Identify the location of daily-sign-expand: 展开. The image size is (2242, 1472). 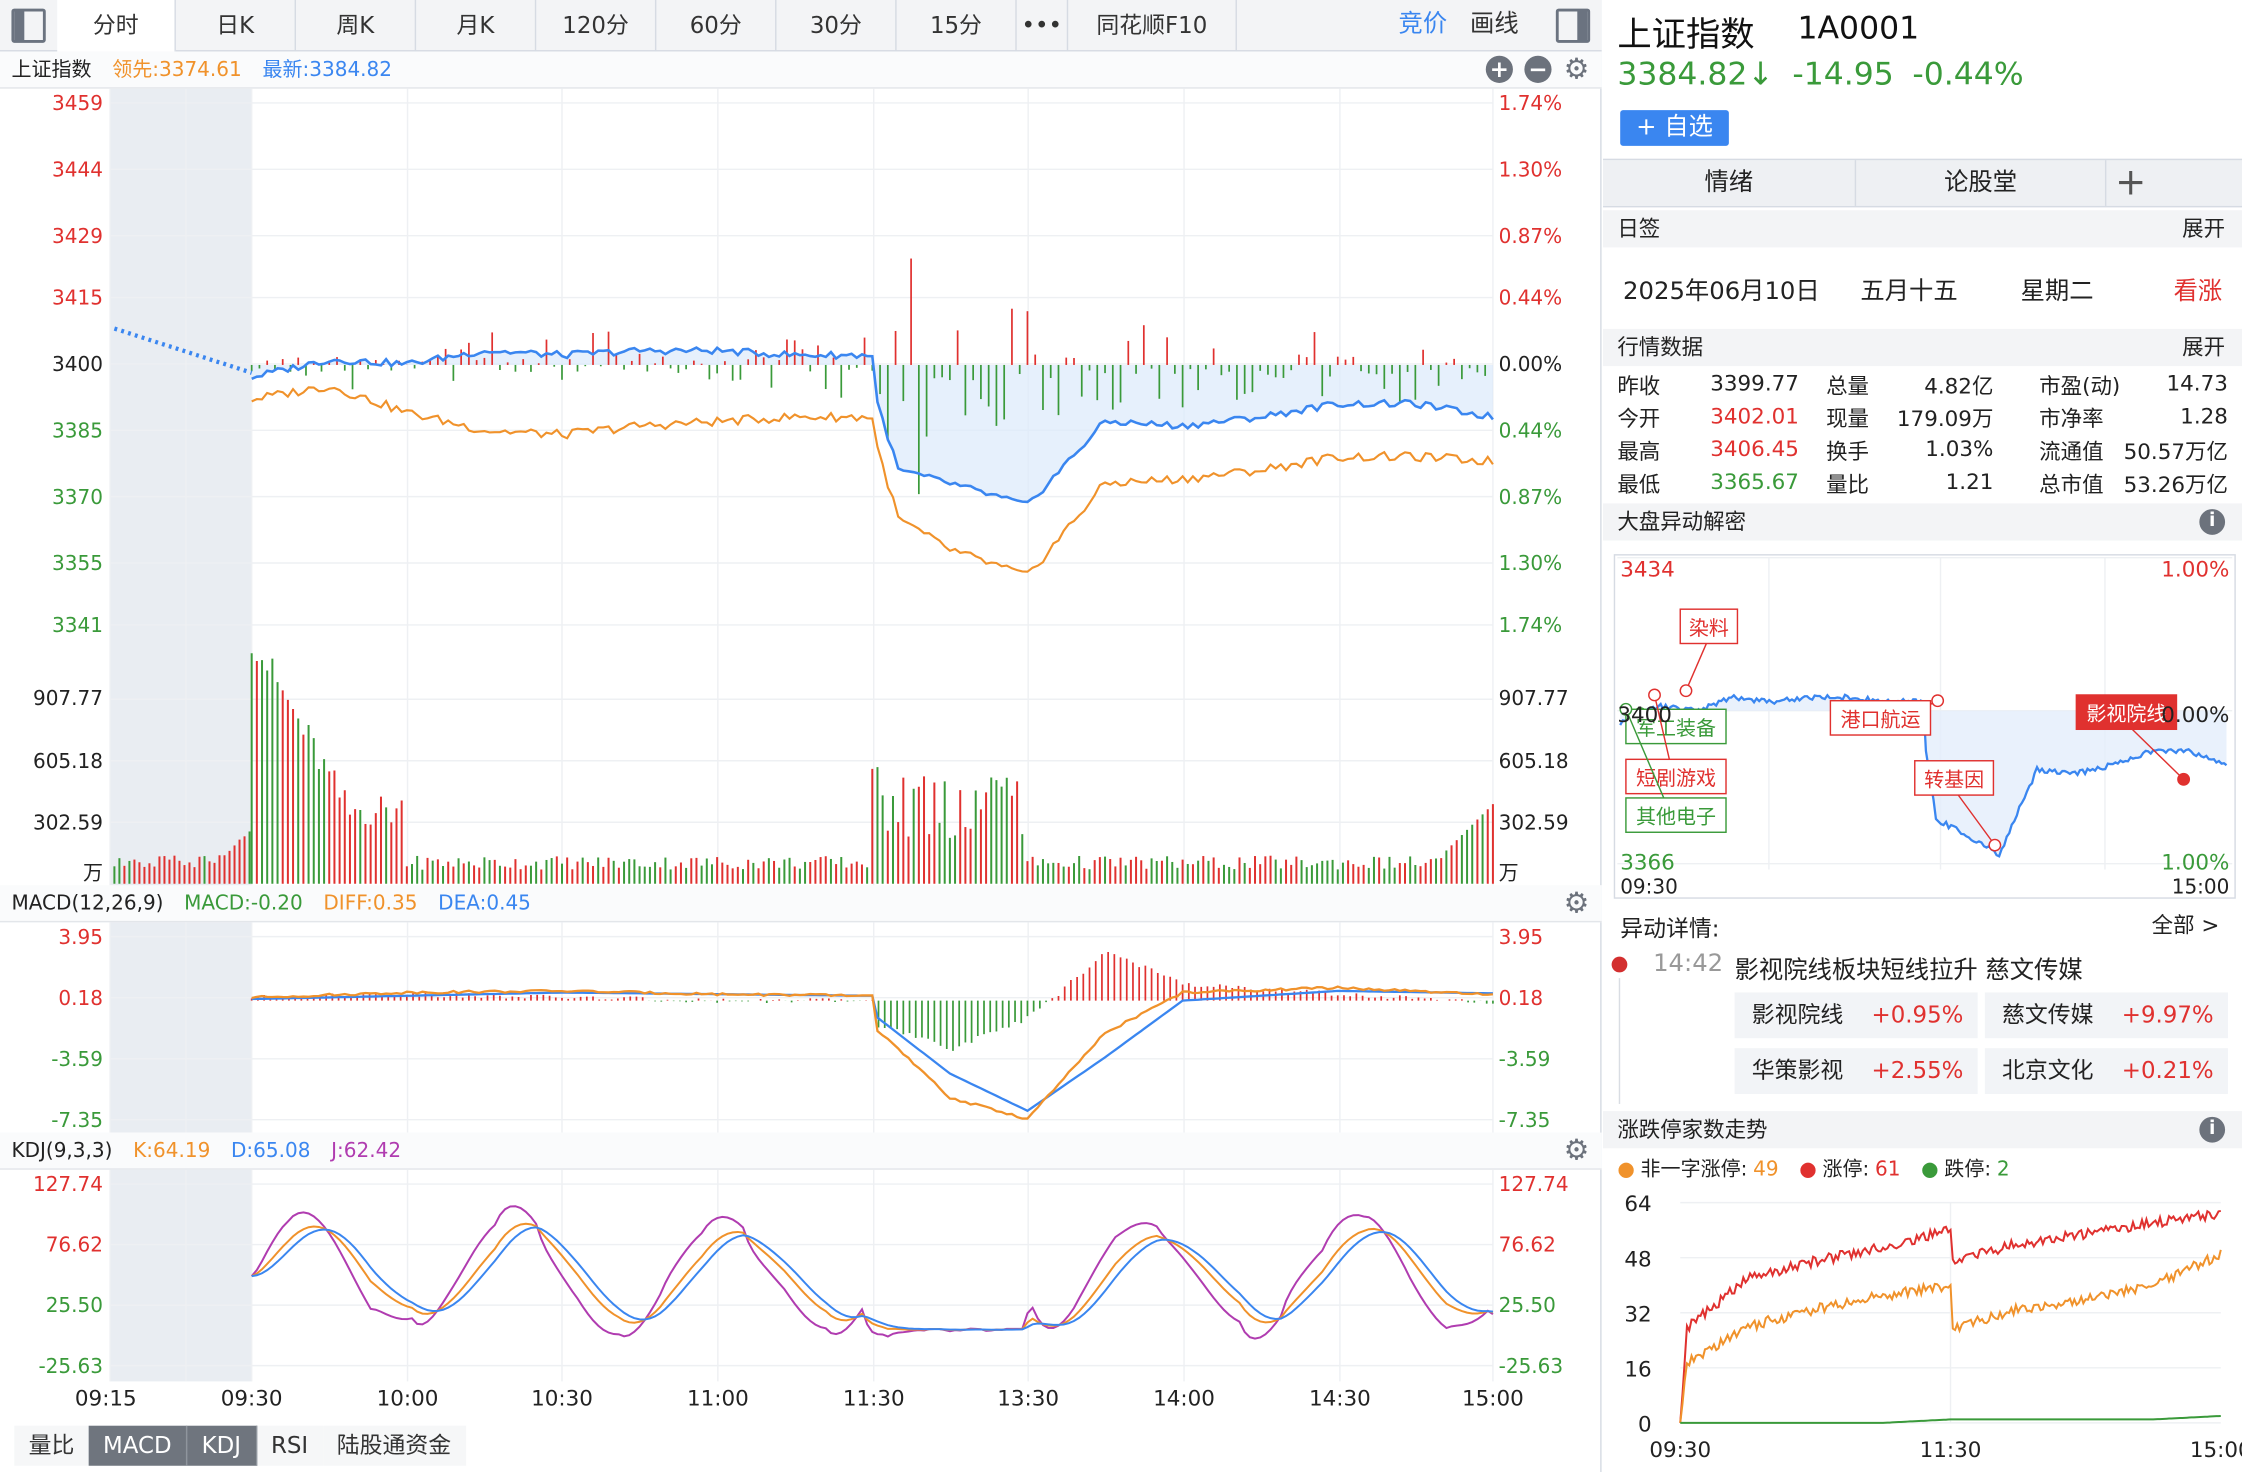
(2203, 228).